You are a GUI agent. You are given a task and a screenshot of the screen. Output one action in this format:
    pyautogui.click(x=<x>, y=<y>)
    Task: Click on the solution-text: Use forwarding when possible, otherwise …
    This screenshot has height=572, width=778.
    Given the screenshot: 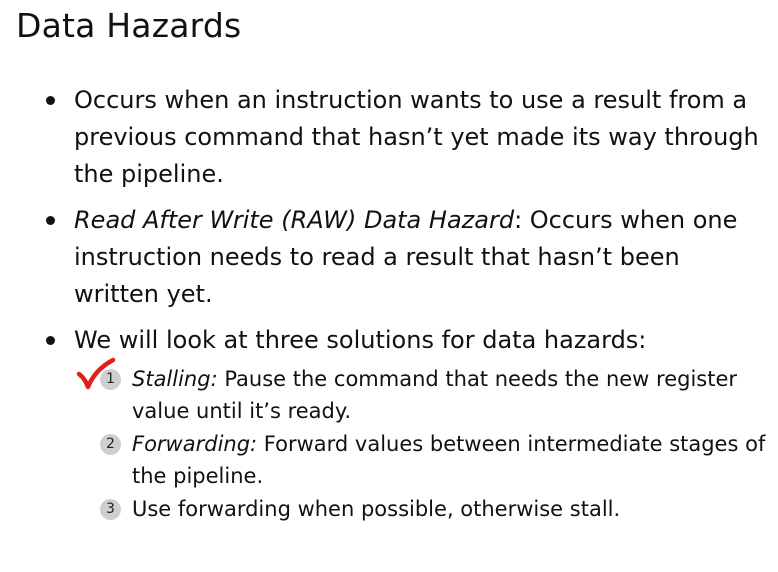 What is the action you would take?
    pyautogui.click(x=376, y=509)
    